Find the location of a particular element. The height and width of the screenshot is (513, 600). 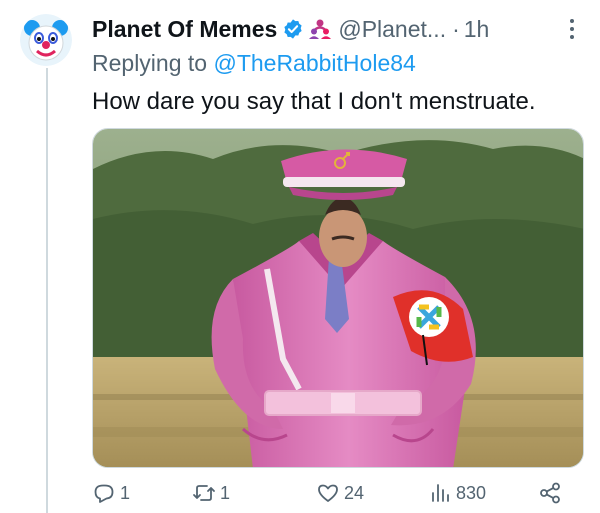

views-button: 830 is located at coordinates (457, 493).